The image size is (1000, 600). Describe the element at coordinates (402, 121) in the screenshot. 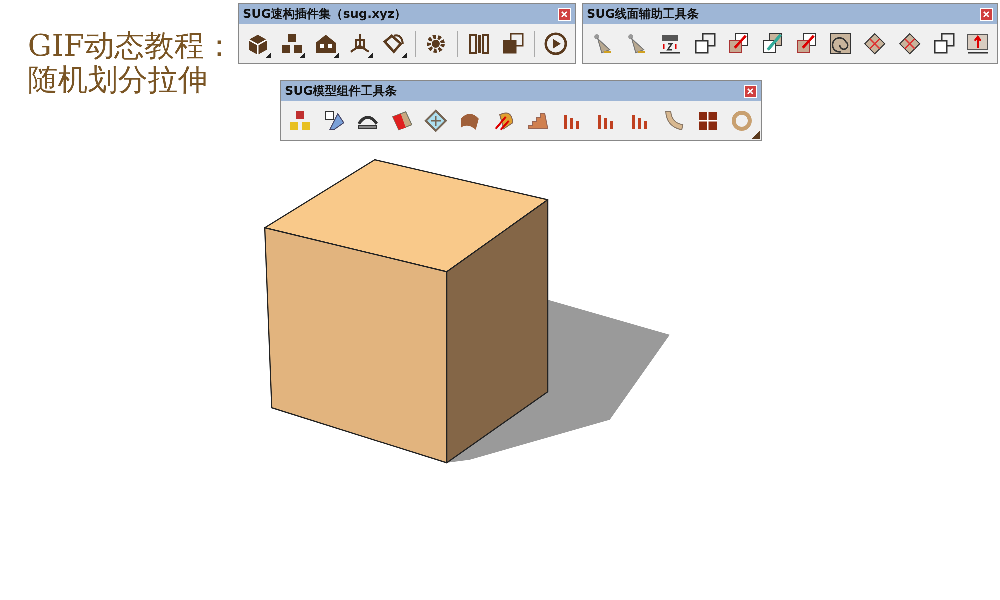

I see `panel-icon` at that location.